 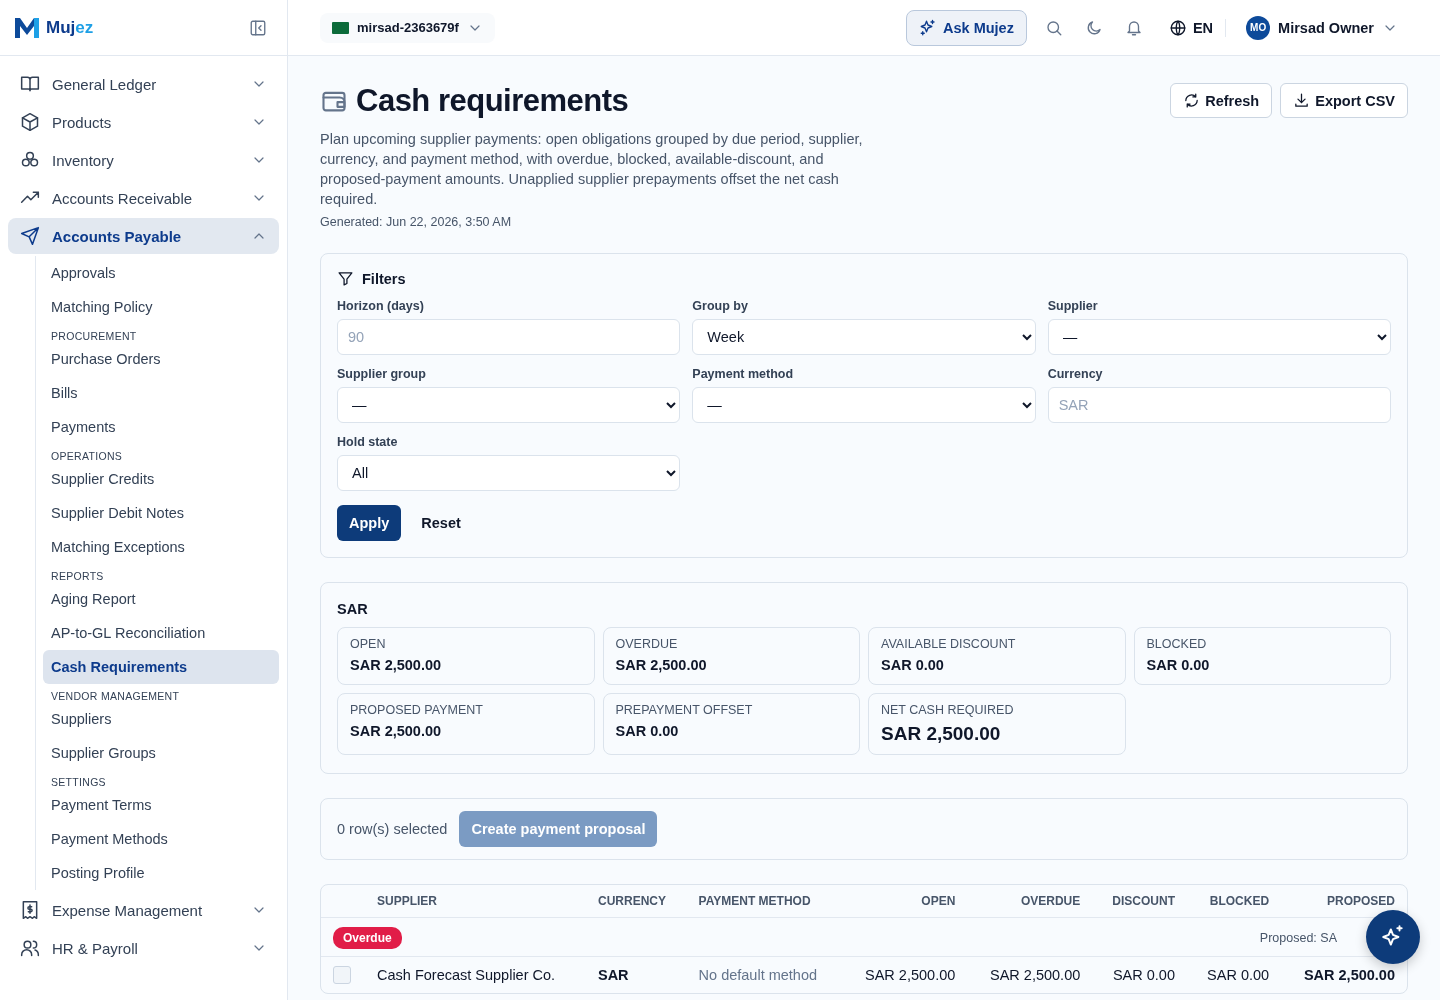 I want to click on nav-item: Posting Profile, so click(x=161, y=873).